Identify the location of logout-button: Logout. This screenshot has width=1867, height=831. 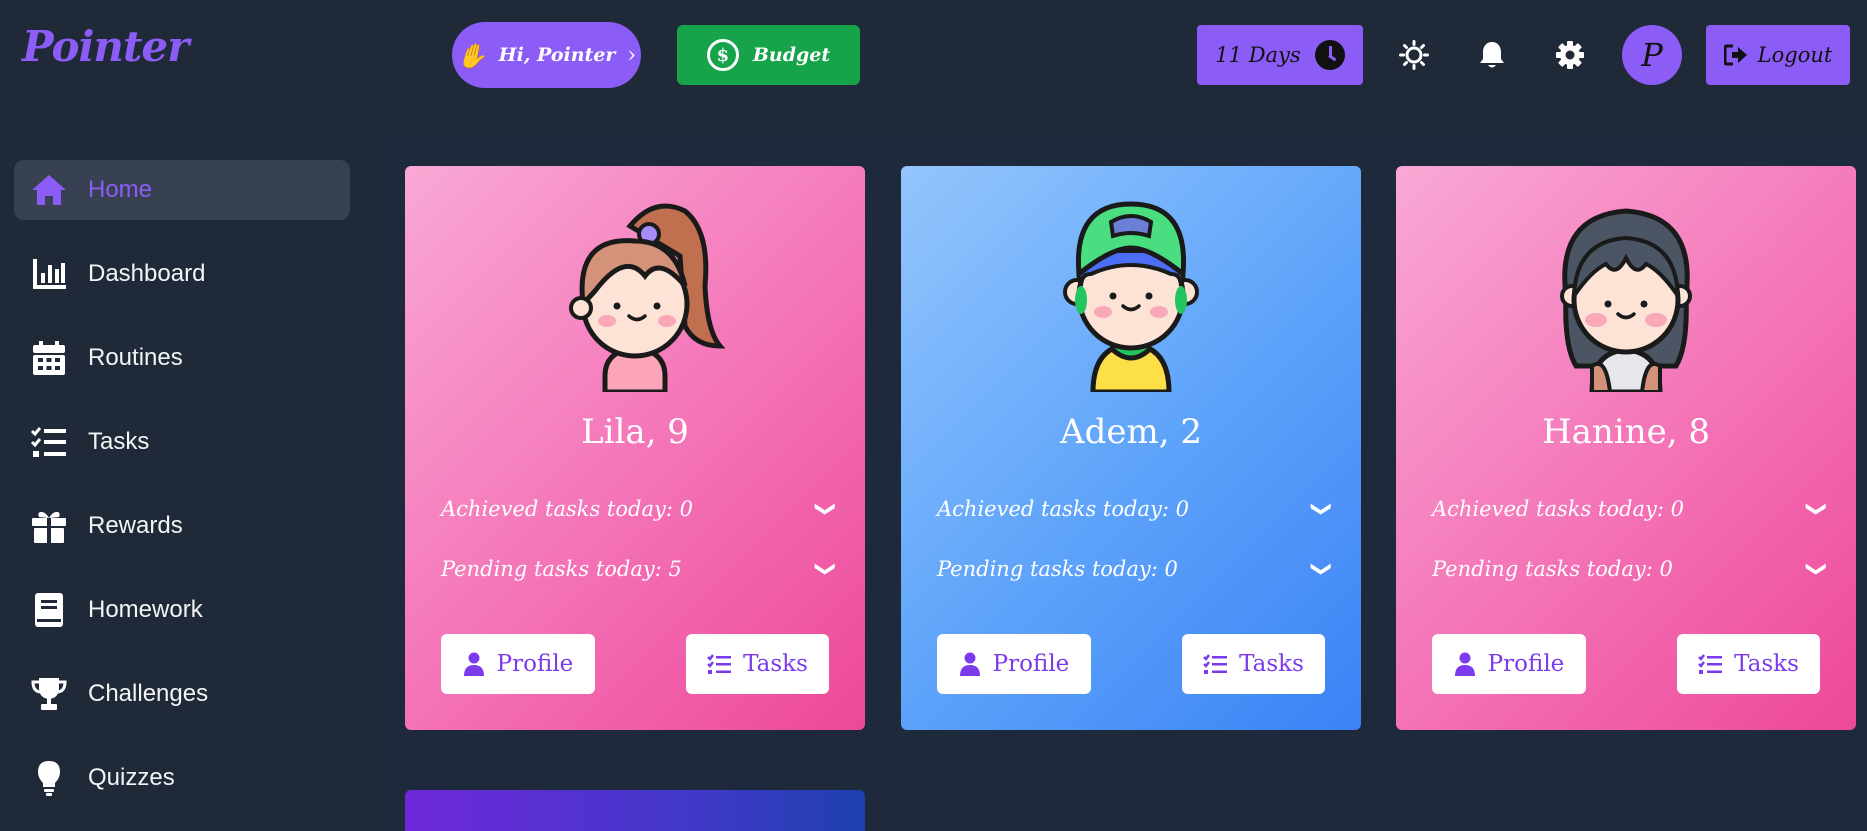
(1778, 55).